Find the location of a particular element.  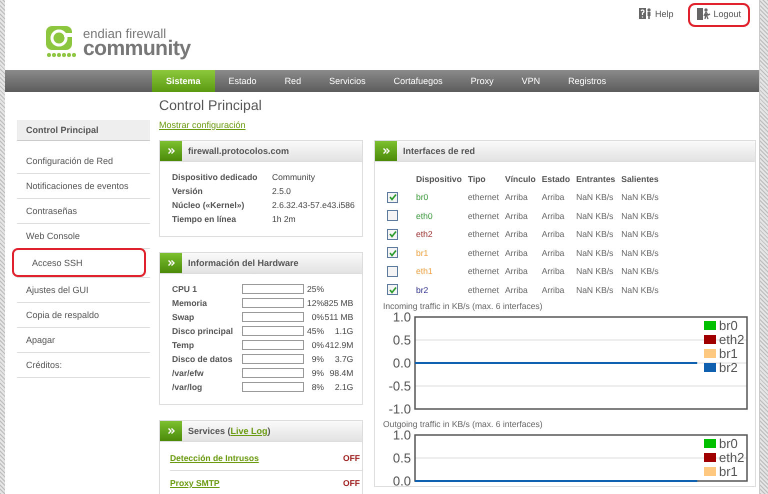

logo-text: endian firewall is located at coordinates (124, 33).